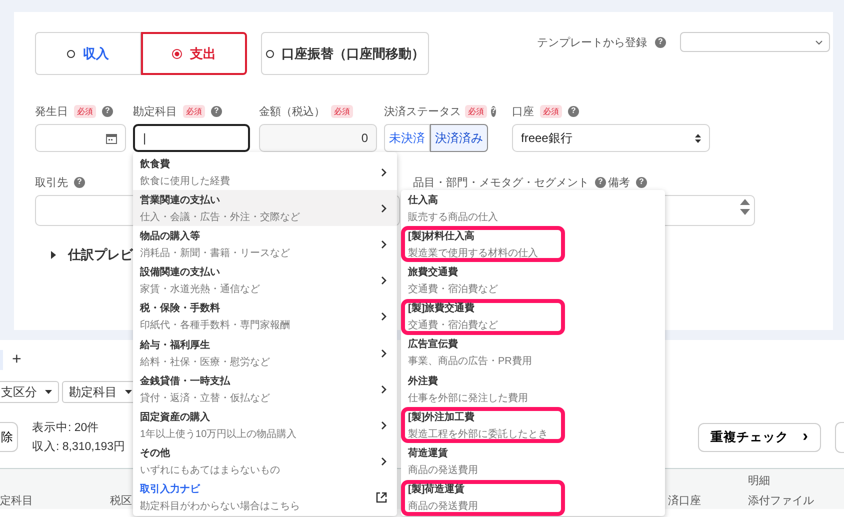 This screenshot has height=517, width=844. What do you see at coordinates (292, 111) in the screenshot?
I see `field-label: 金額（税込）` at bounding box center [292, 111].